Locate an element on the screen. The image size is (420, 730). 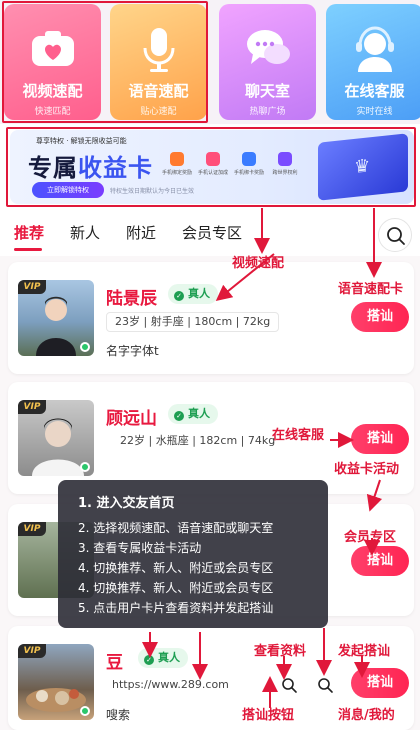
highlight-box-banner is located at coordinates (211, 167).